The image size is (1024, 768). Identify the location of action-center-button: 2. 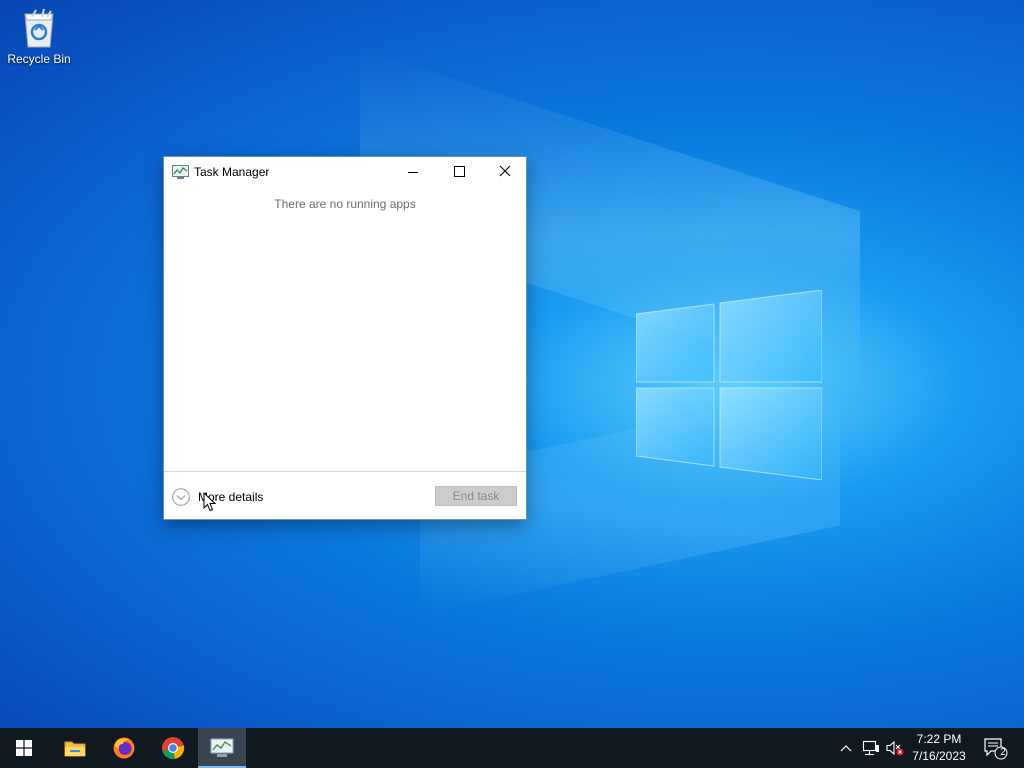
(995, 748).